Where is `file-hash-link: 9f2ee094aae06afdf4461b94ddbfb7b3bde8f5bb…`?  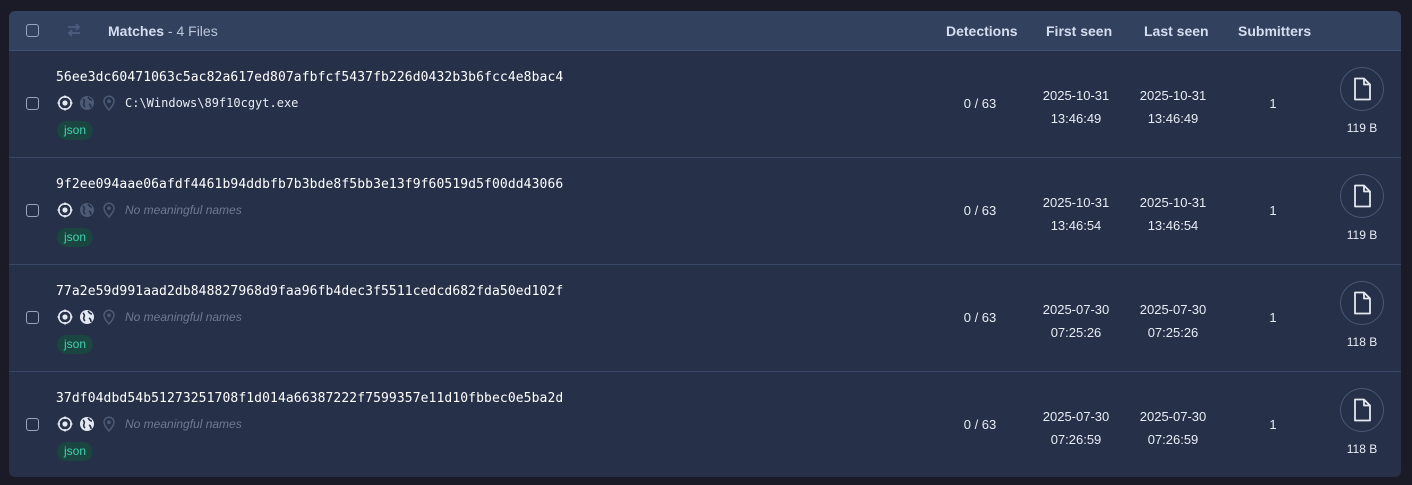 file-hash-link: 9f2ee094aae06afdf4461b94ddbfb7b3bde8f5bb… is located at coordinates (309, 184).